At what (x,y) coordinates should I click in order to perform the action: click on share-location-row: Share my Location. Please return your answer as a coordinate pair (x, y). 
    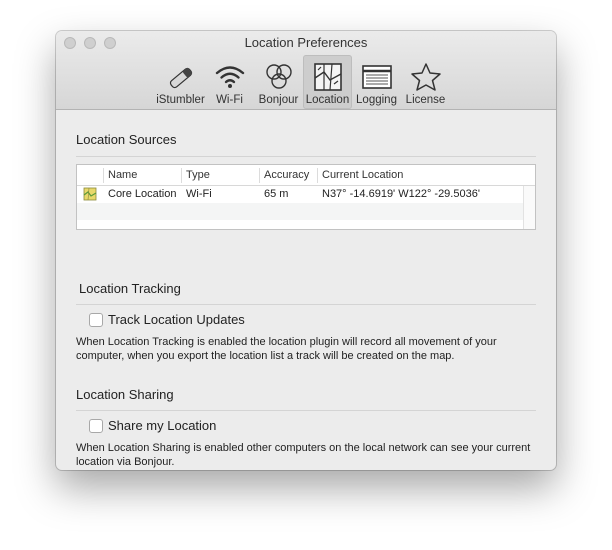
    Looking at the image, I should click on (152, 425).